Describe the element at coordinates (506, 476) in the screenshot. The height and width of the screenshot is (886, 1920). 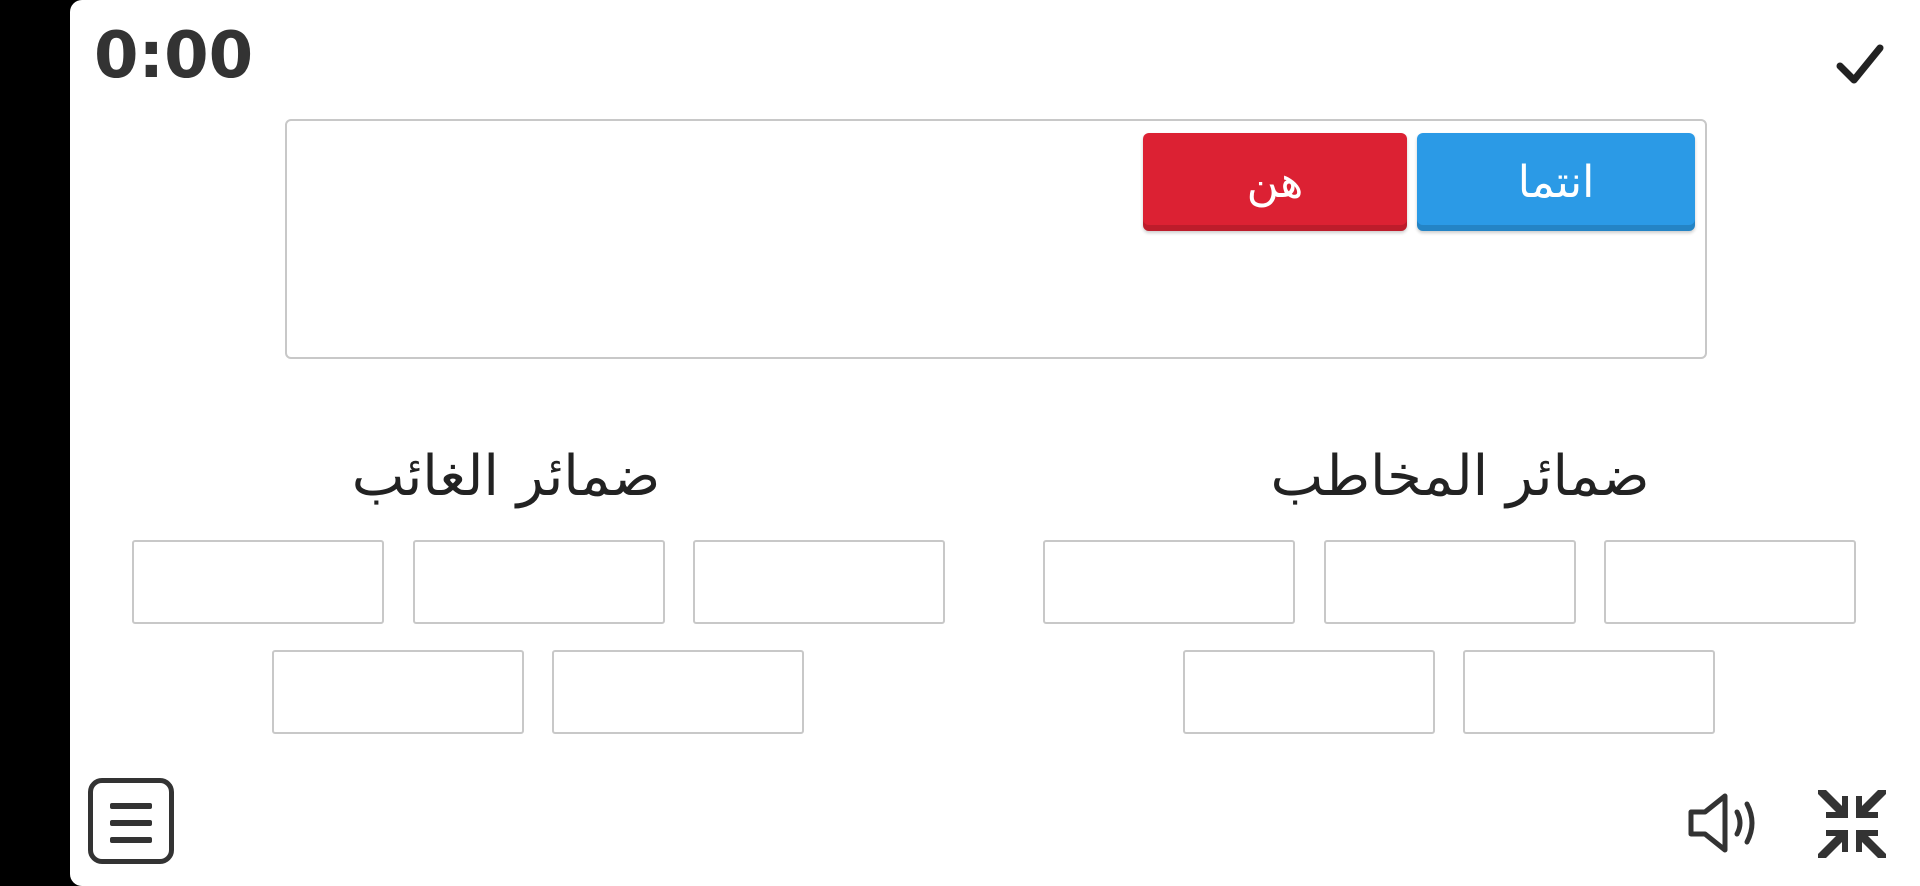
I see `group-title-ghaib: ضمائر الغائب` at that location.